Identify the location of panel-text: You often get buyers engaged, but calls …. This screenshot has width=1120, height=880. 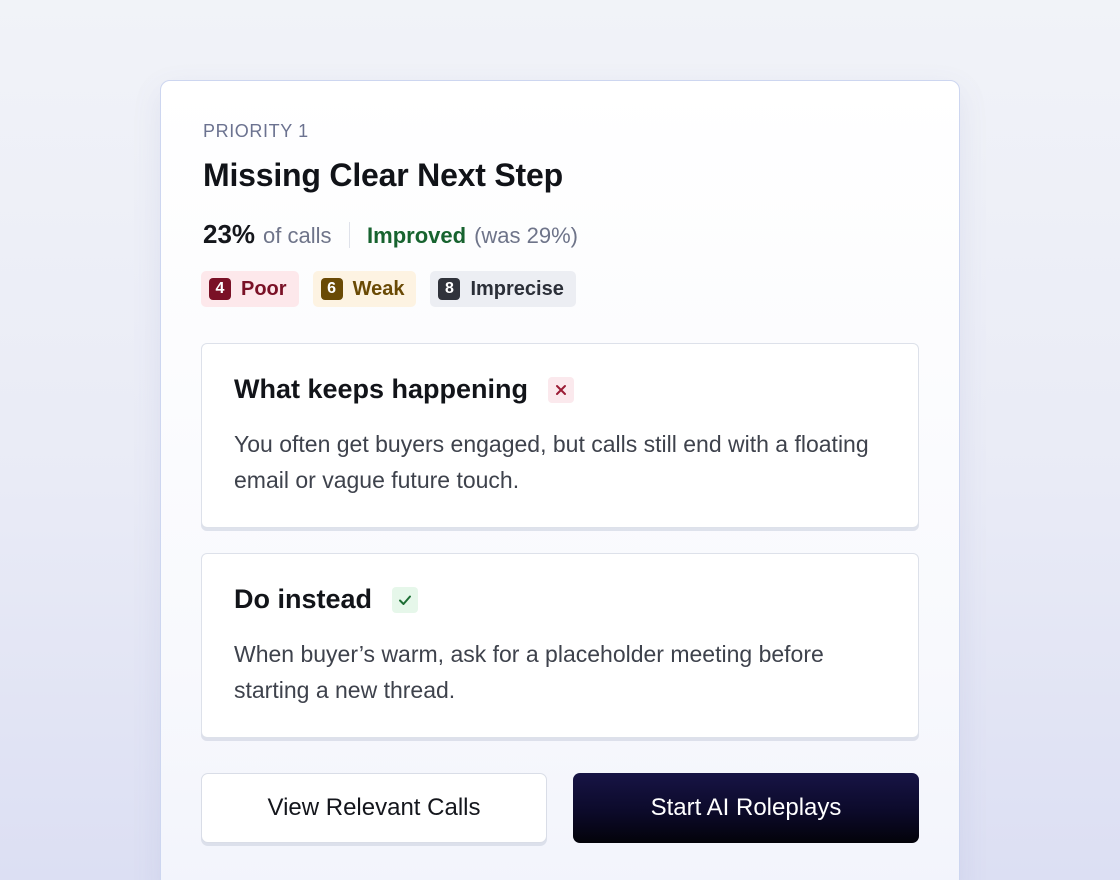
(551, 462).